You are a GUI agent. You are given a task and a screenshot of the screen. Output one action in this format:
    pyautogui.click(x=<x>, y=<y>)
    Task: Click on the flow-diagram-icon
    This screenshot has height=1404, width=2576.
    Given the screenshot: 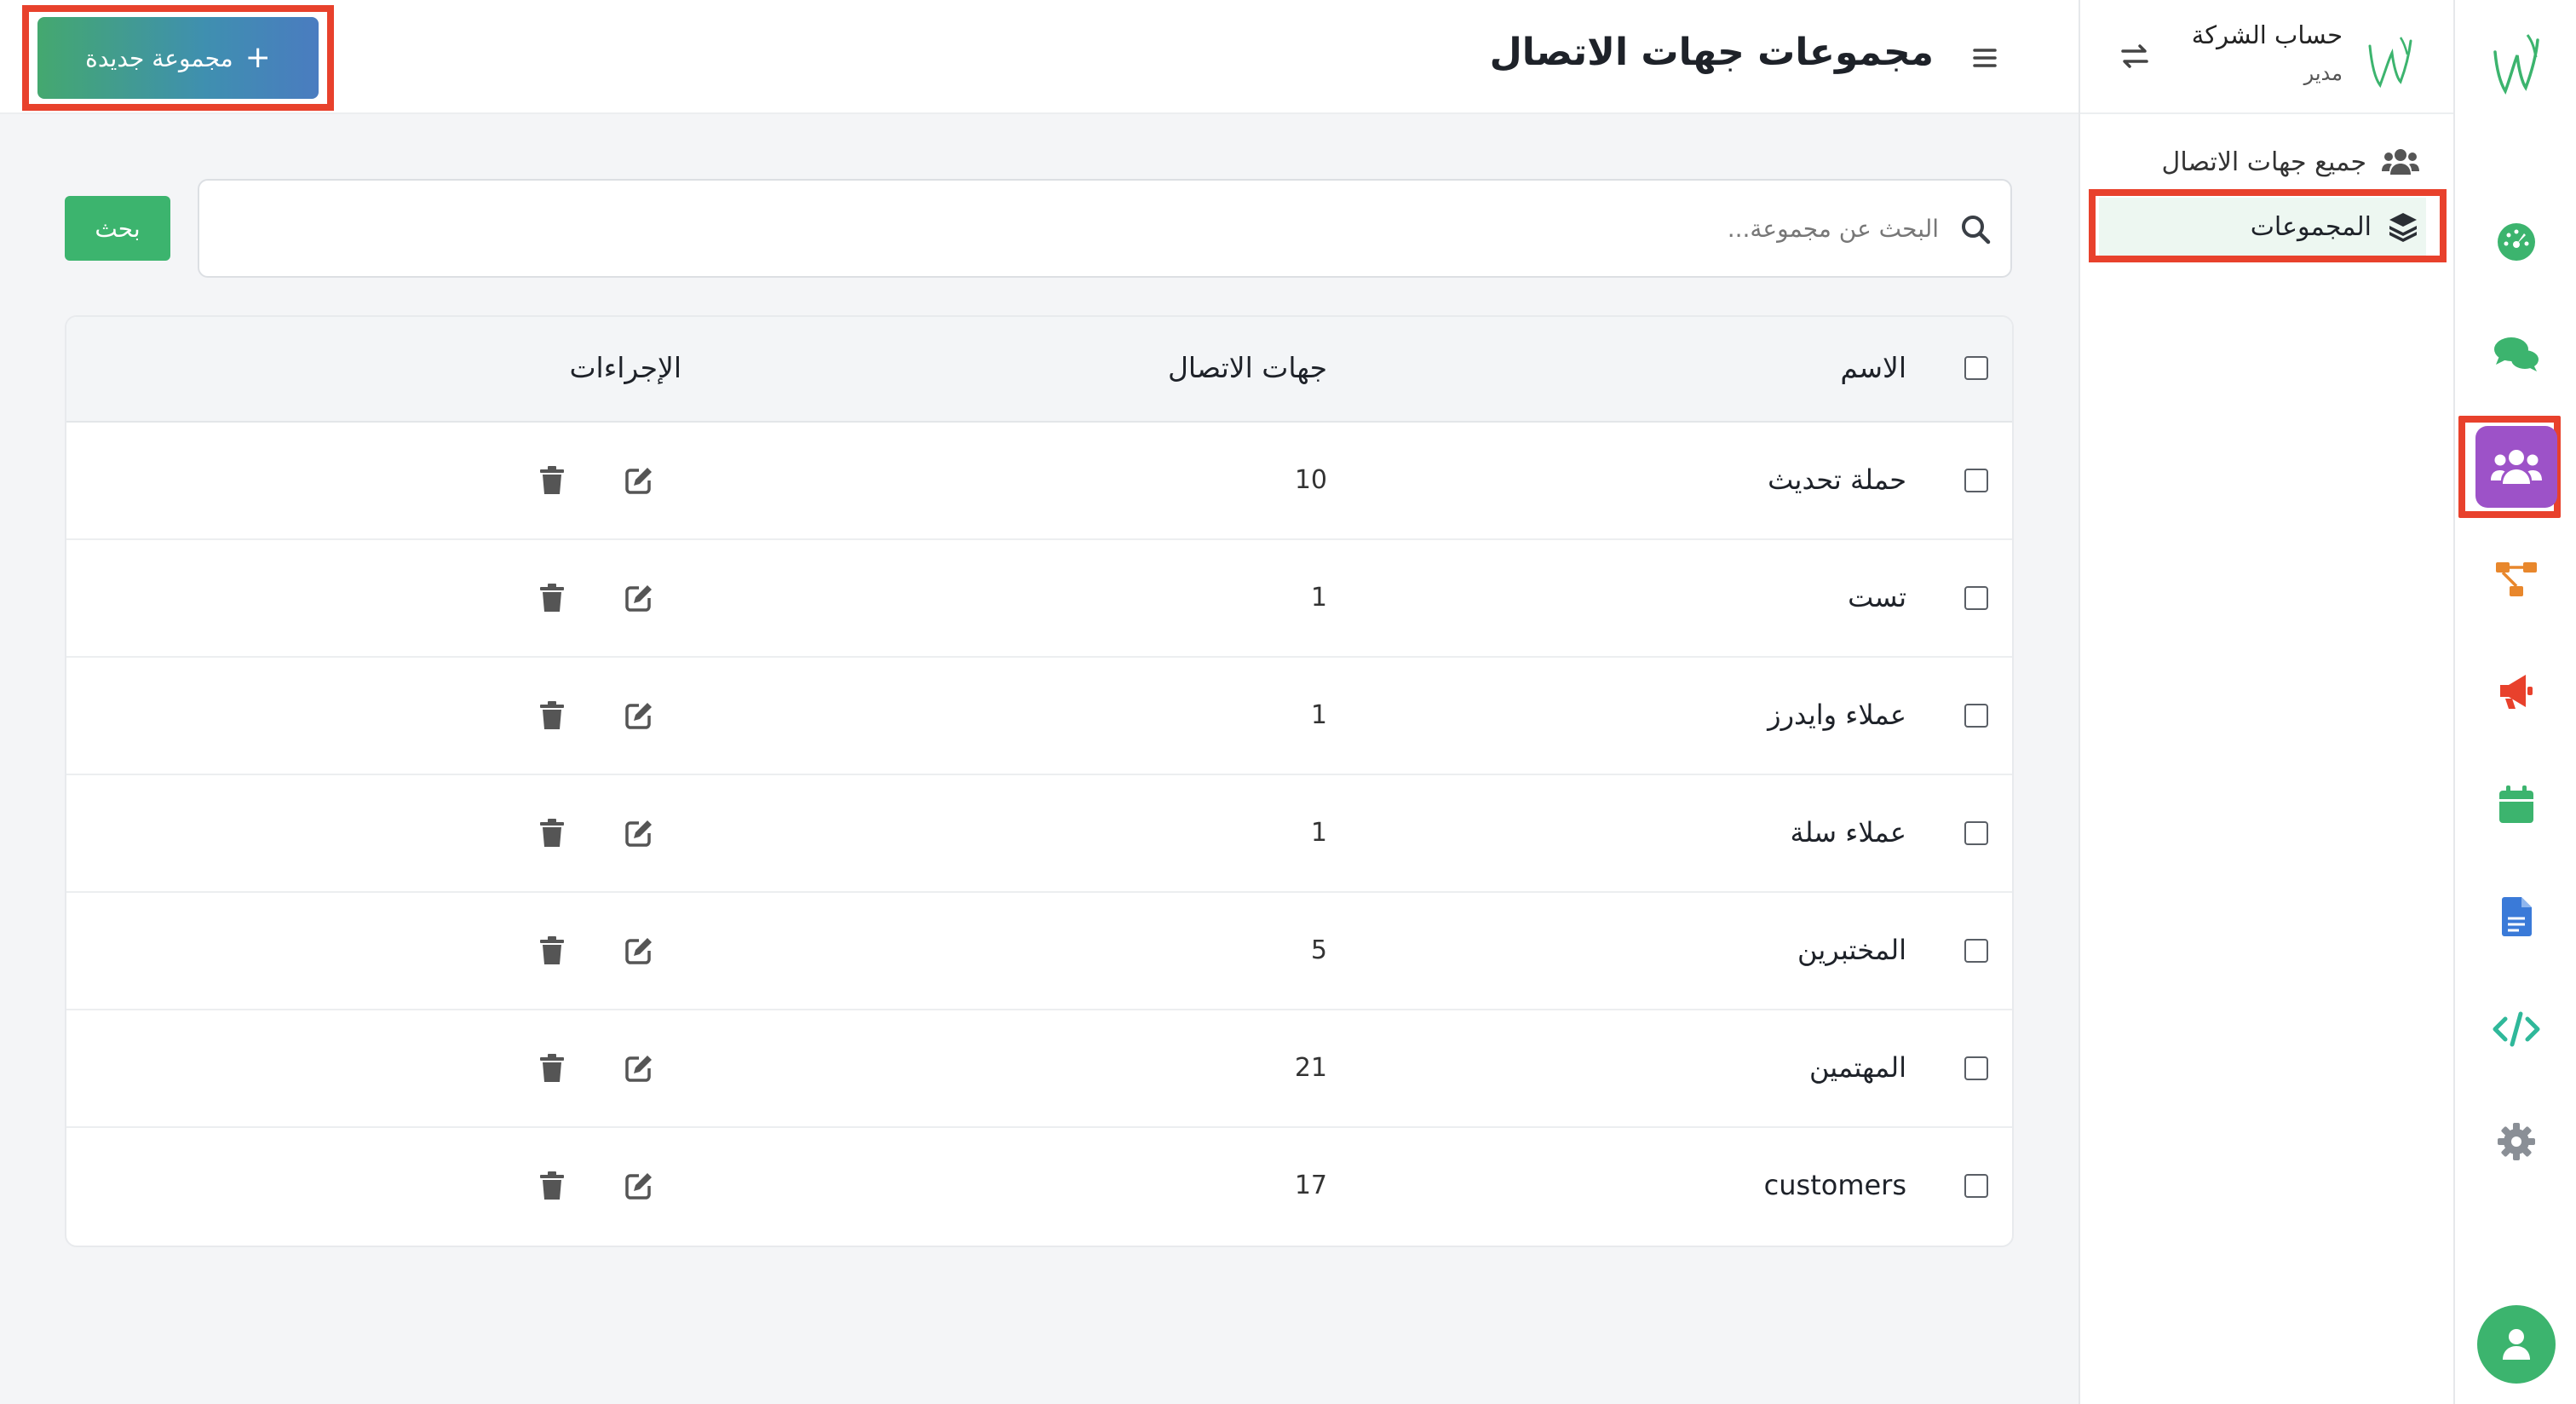 What is the action you would take?
    pyautogui.click(x=2516, y=579)
    